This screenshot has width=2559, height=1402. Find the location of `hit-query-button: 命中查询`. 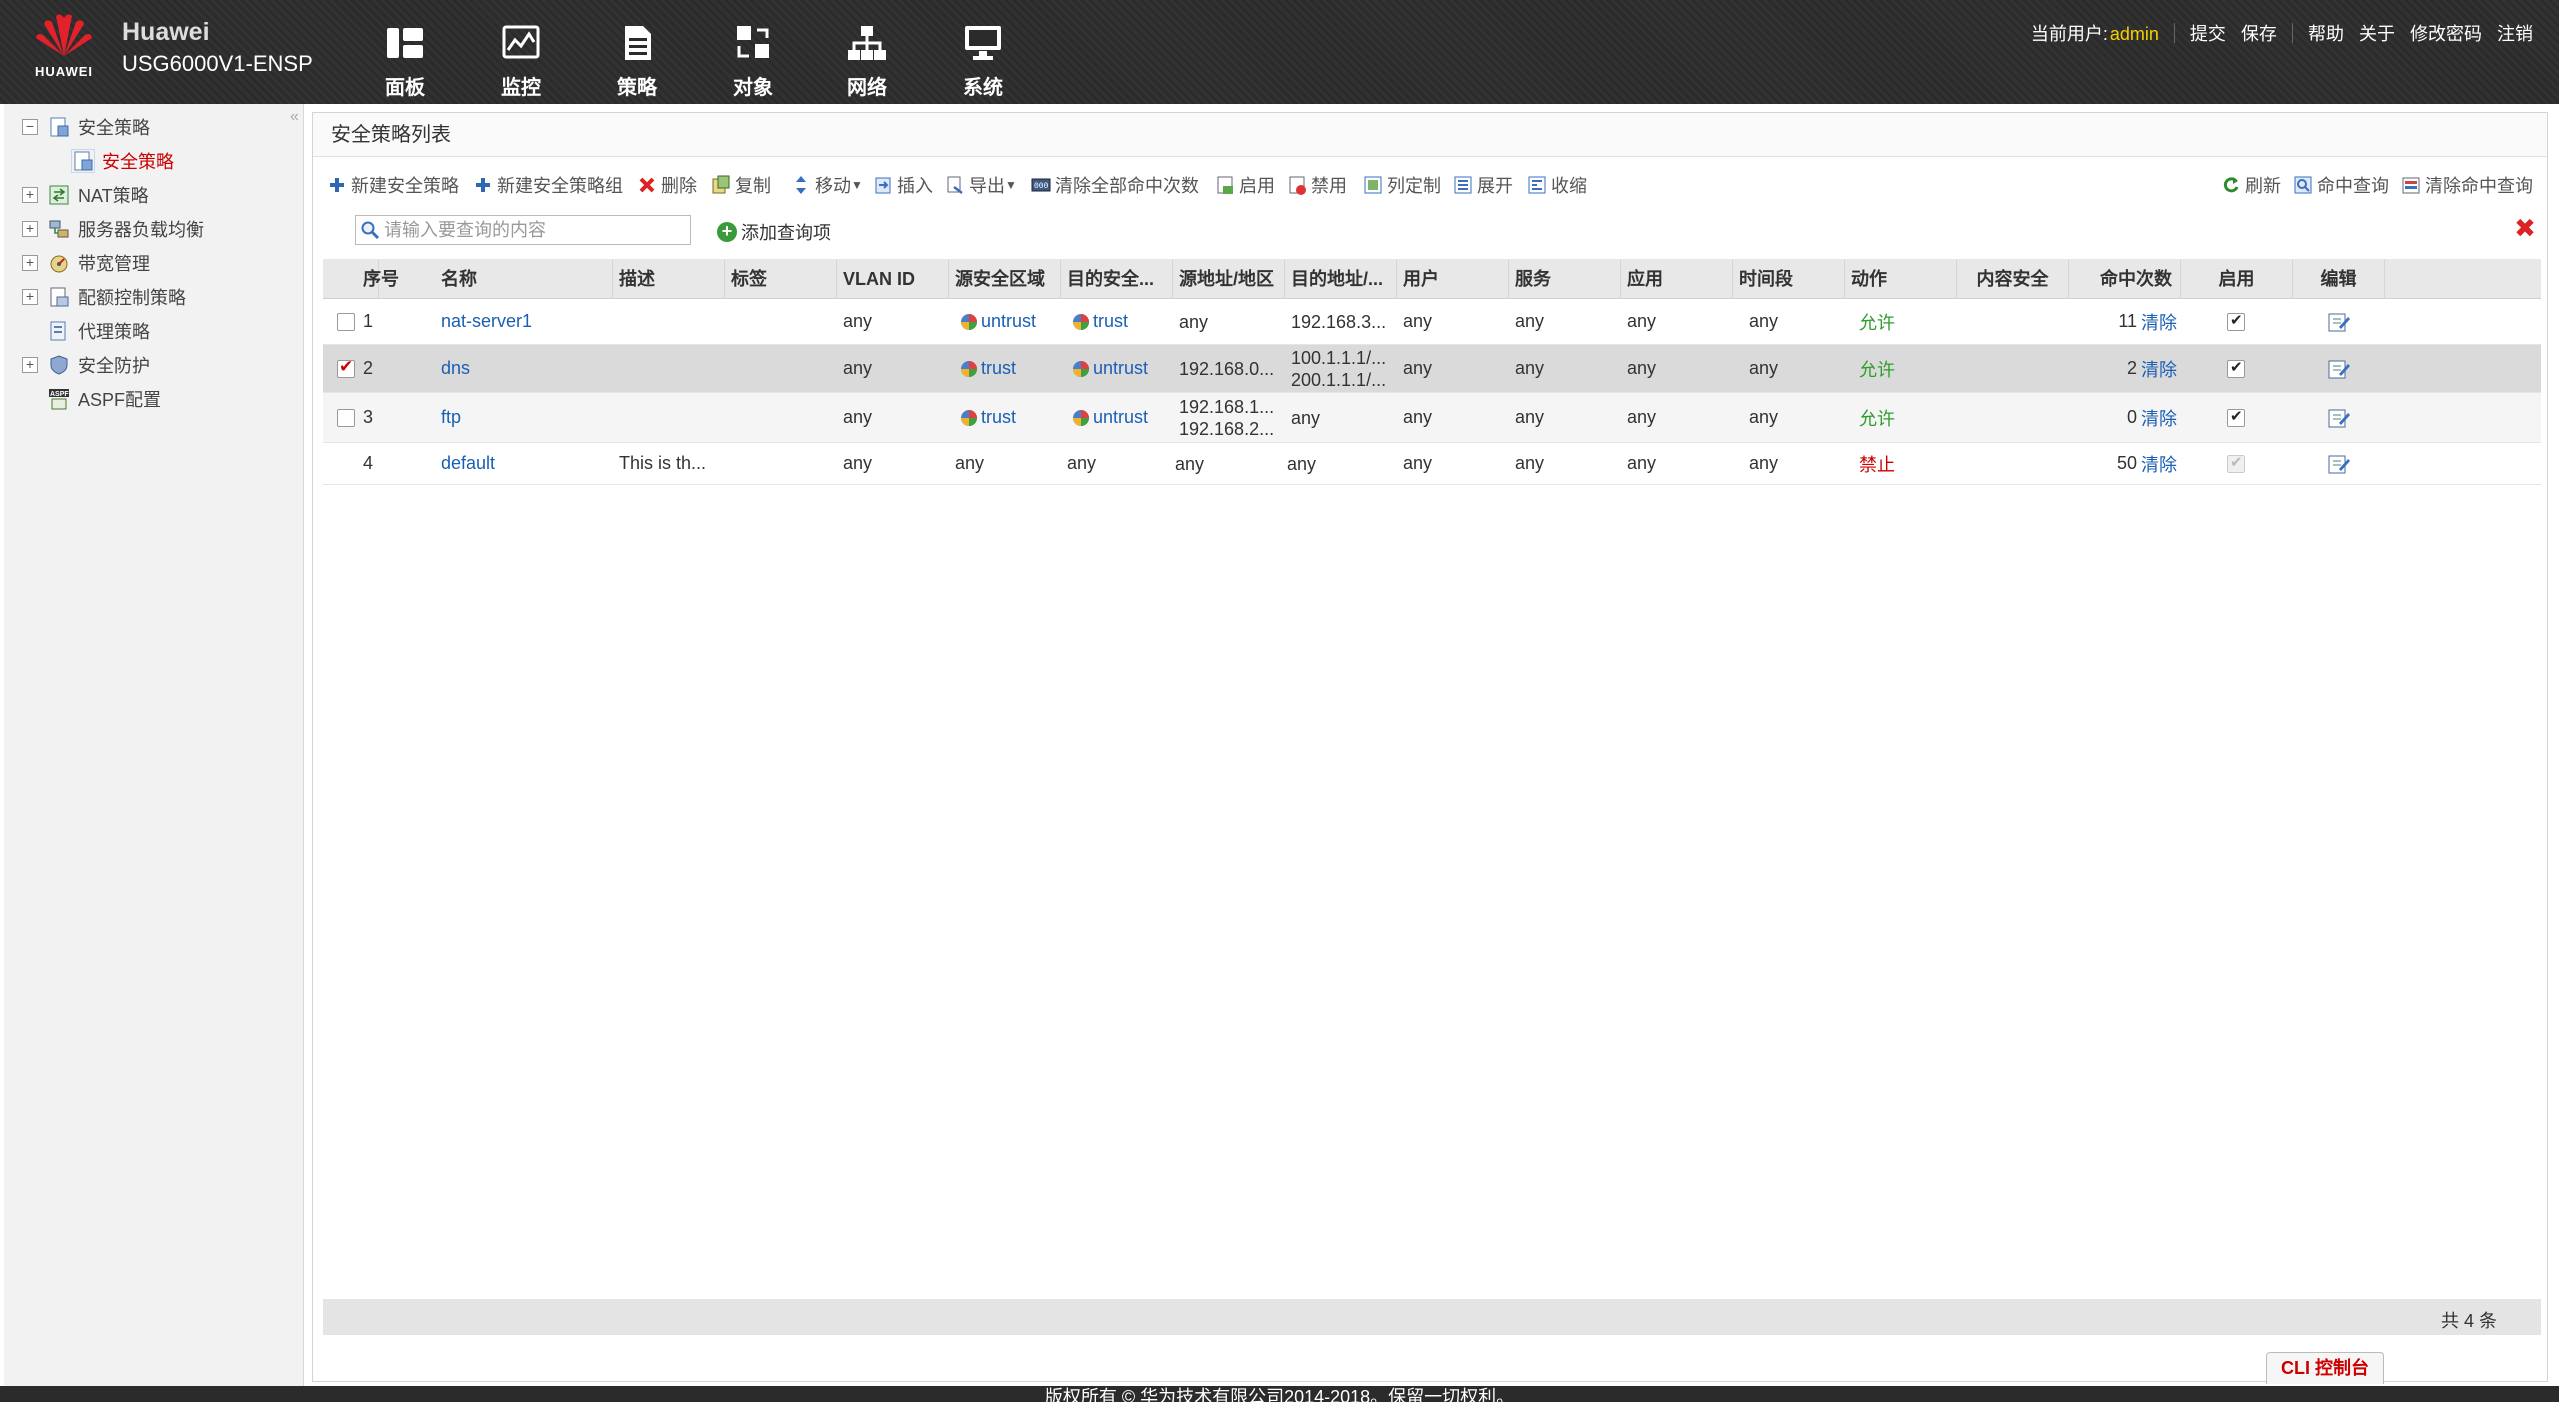

hit-query-button: 命中查询 is located at coordinates (2341, 185).